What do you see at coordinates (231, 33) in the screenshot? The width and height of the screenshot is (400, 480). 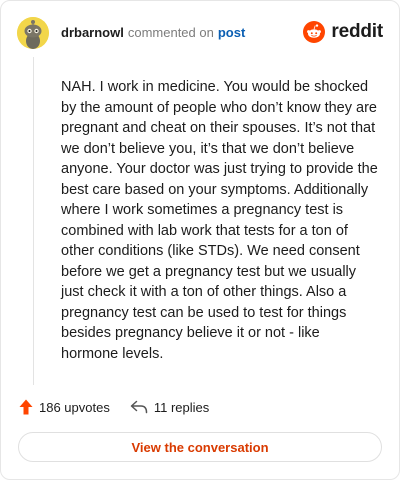 I see `post-link: post` at bounding box center [231, 33].